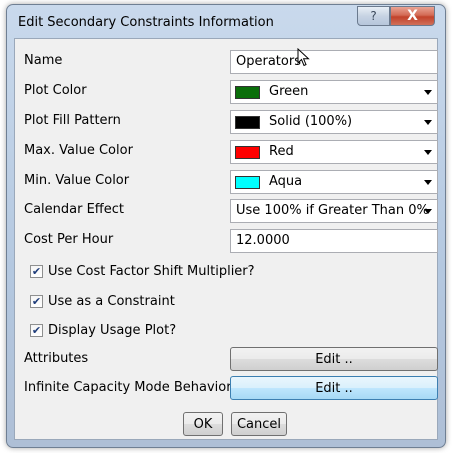 The image size is (452, 453). I want to click on infinite-capacity-label: Infinite Capacity Mode Behavior, so click(128, 387).